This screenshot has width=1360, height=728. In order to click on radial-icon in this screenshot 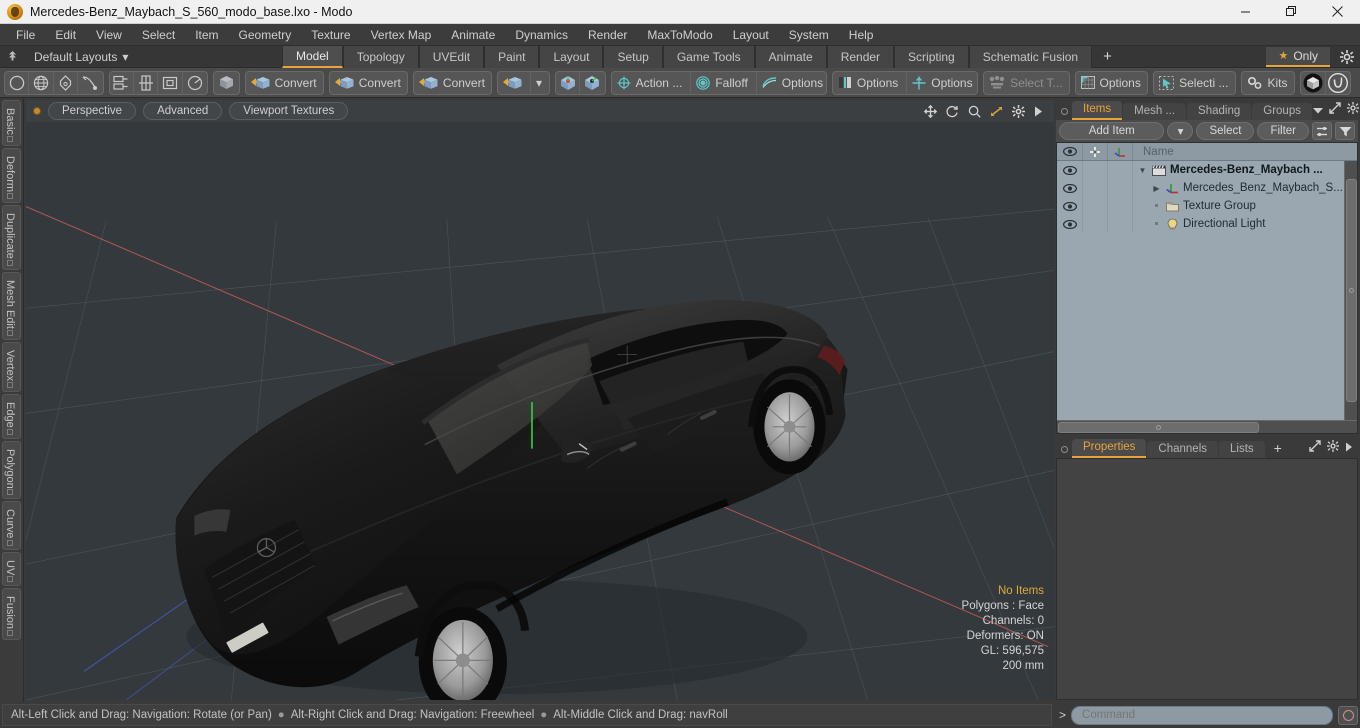, I will do `click(195, 83)`.